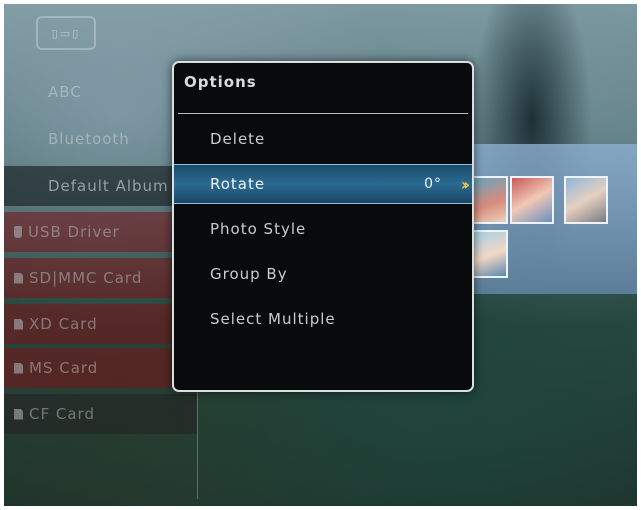  I want to click on option-photo-style: Photo Style, so click(323, 229).